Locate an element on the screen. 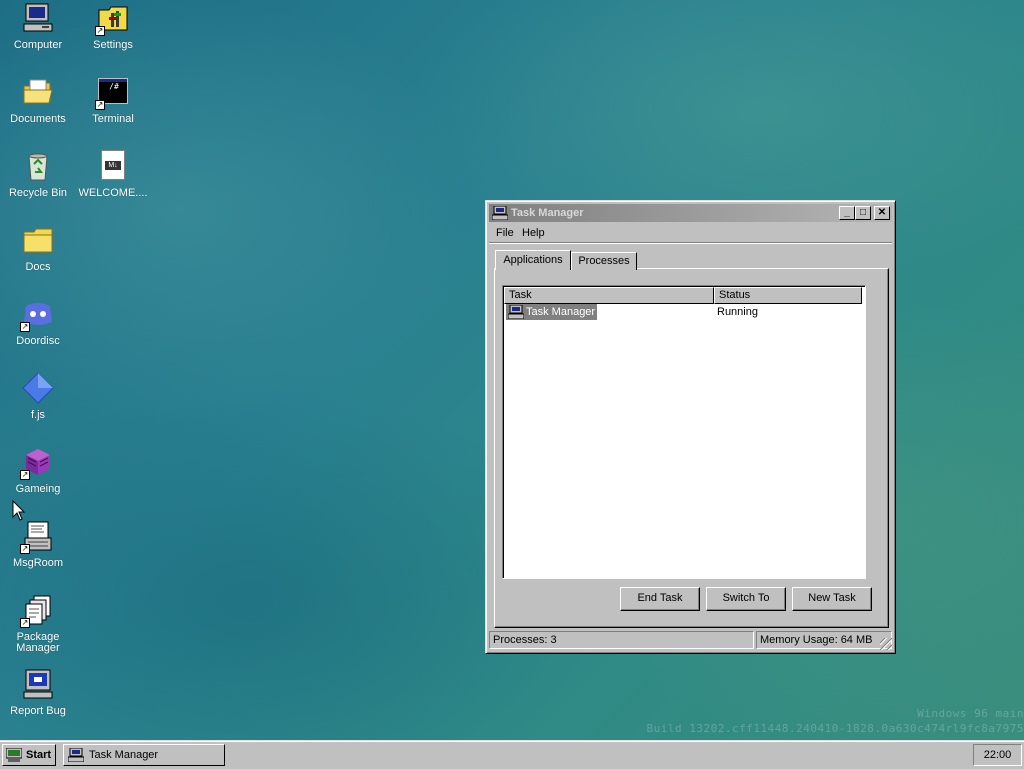 This screenshot has width=1024, height=769. window-title: Task Manager is located at coordinates (547, 213).